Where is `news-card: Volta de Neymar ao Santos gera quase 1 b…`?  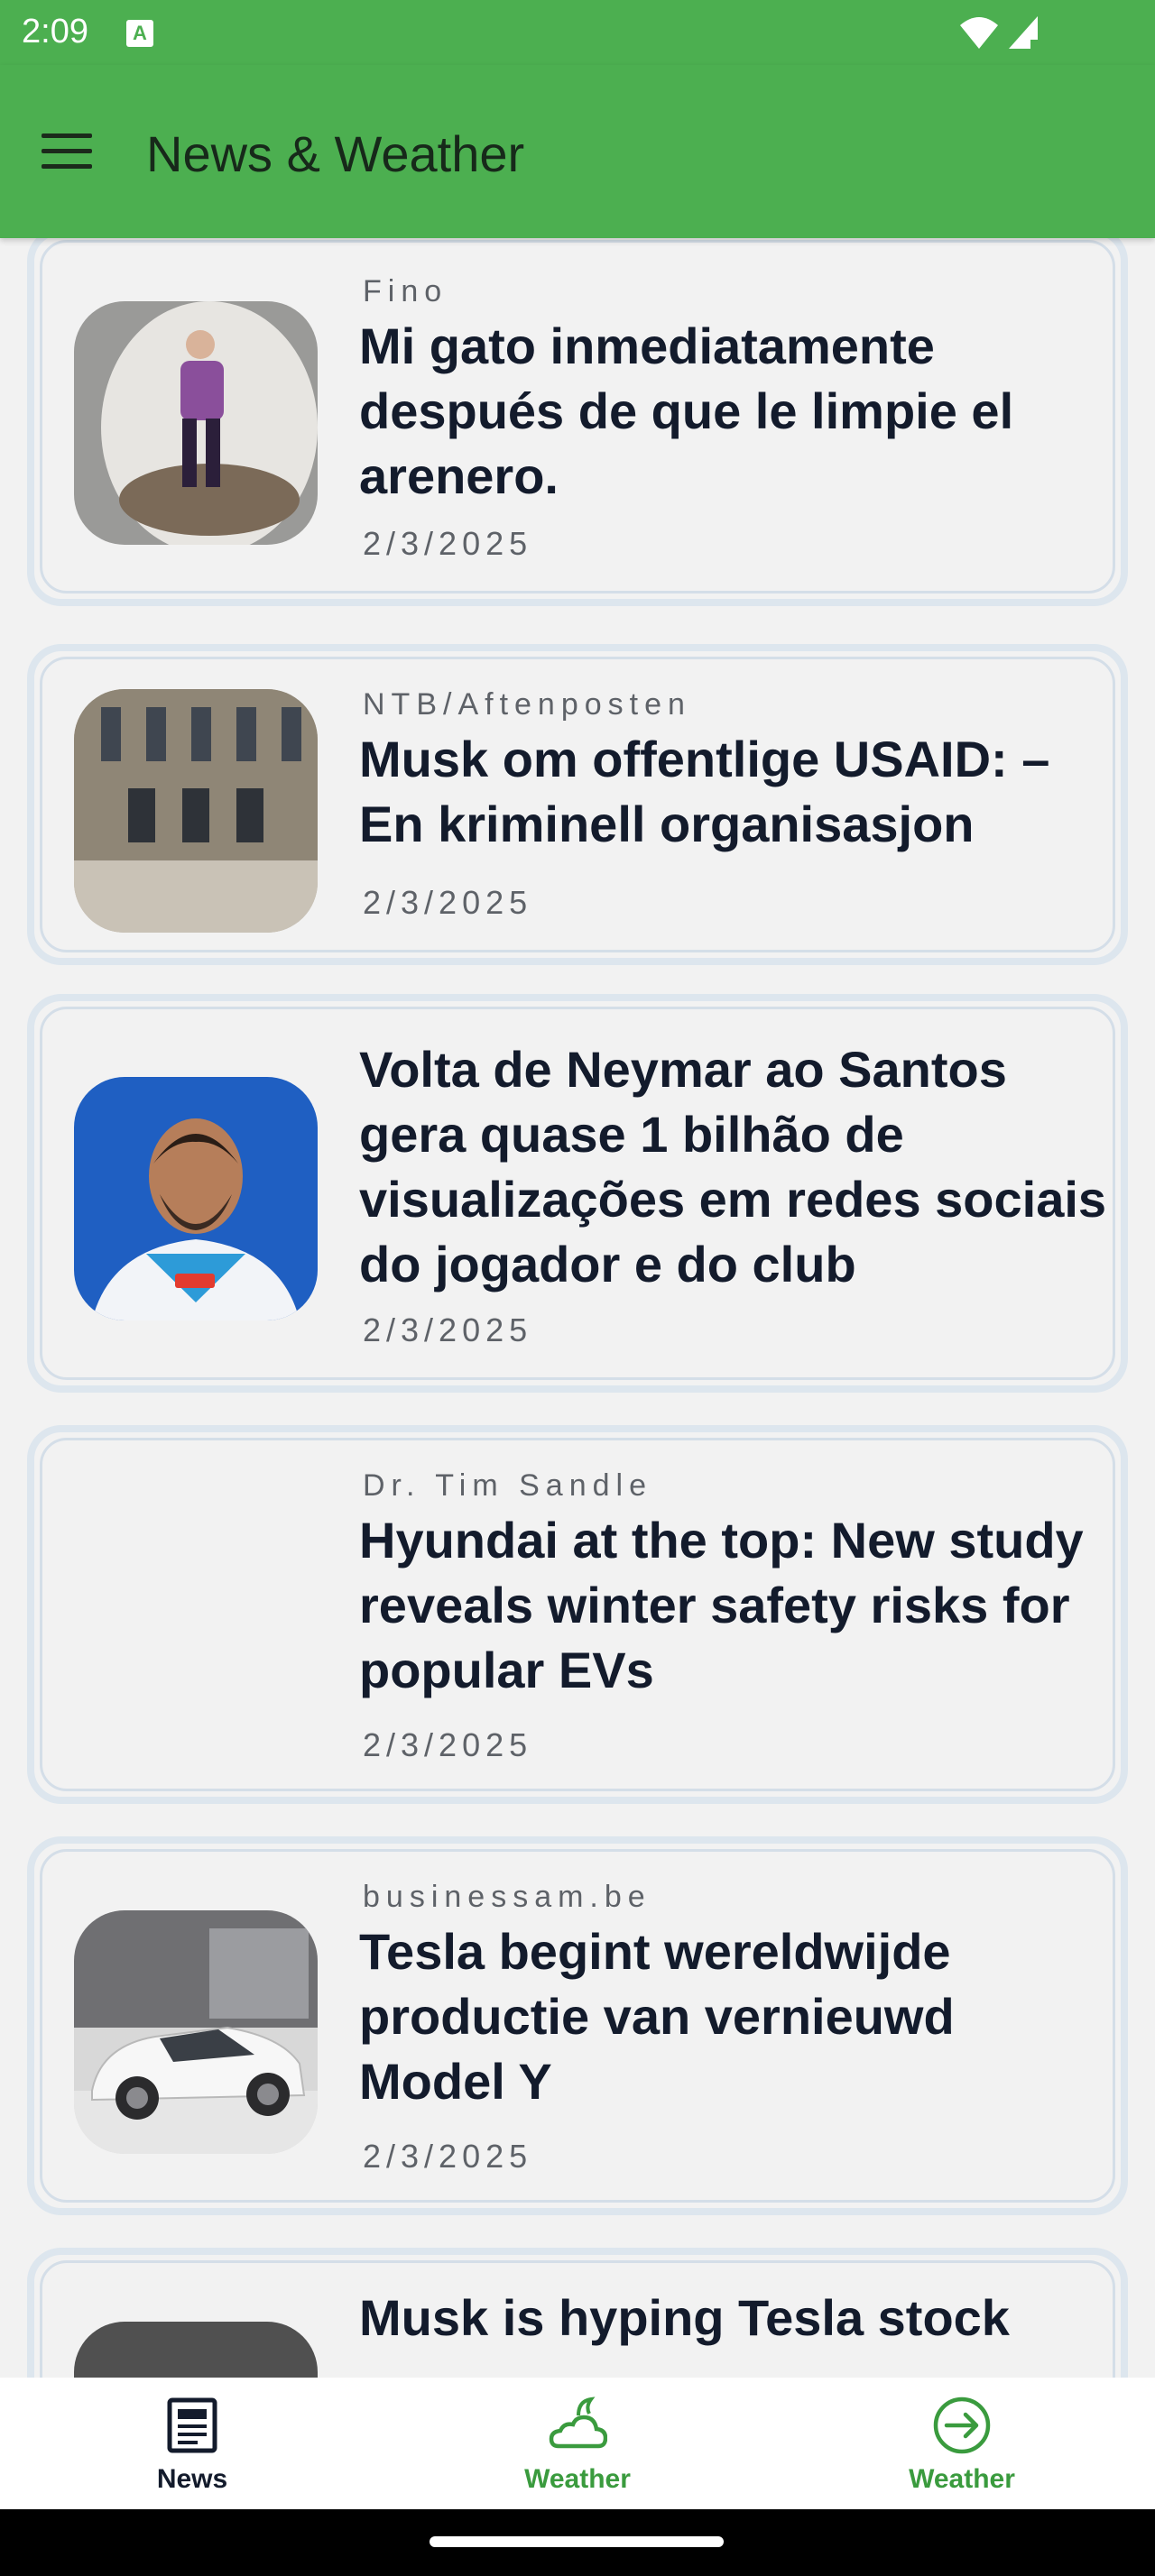
news-card: Volta de Neymar ao Santos gera quase 1 b… is located at coordinates (577, 1193).